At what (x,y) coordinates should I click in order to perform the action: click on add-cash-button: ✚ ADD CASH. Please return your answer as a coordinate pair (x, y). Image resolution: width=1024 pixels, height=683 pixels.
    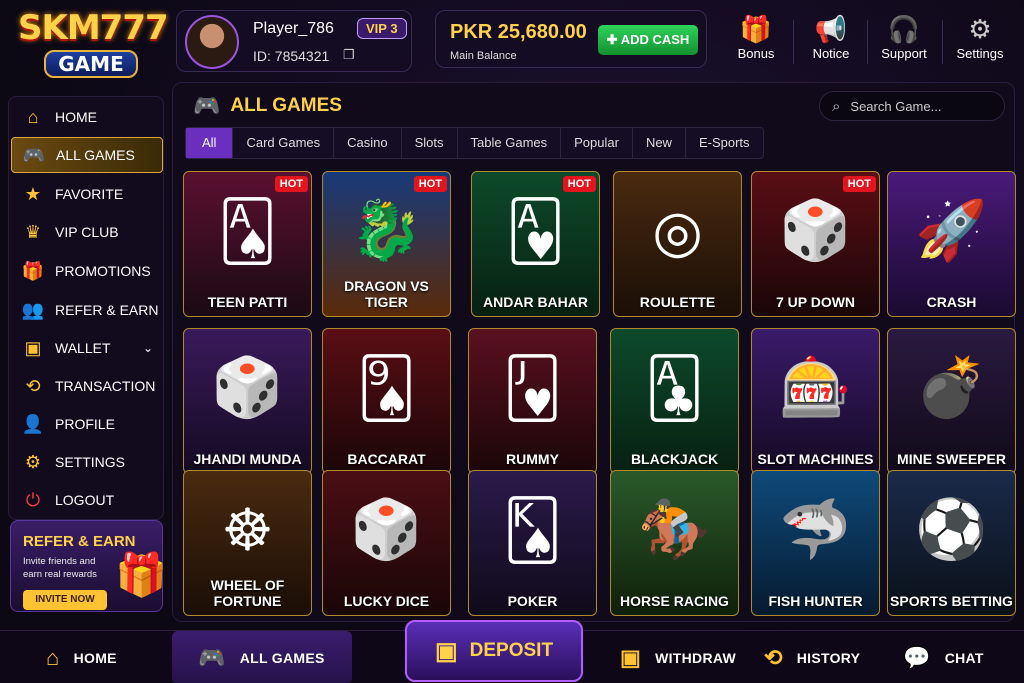
    Looking at the image, I should click on (648, 40).